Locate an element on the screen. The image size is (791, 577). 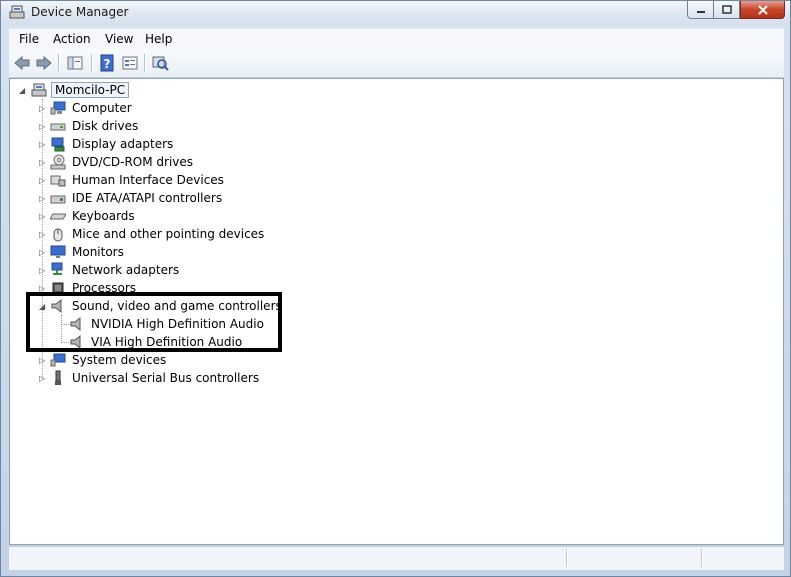
expander-keyboards: ▷ is located at coordinates (42, 217).